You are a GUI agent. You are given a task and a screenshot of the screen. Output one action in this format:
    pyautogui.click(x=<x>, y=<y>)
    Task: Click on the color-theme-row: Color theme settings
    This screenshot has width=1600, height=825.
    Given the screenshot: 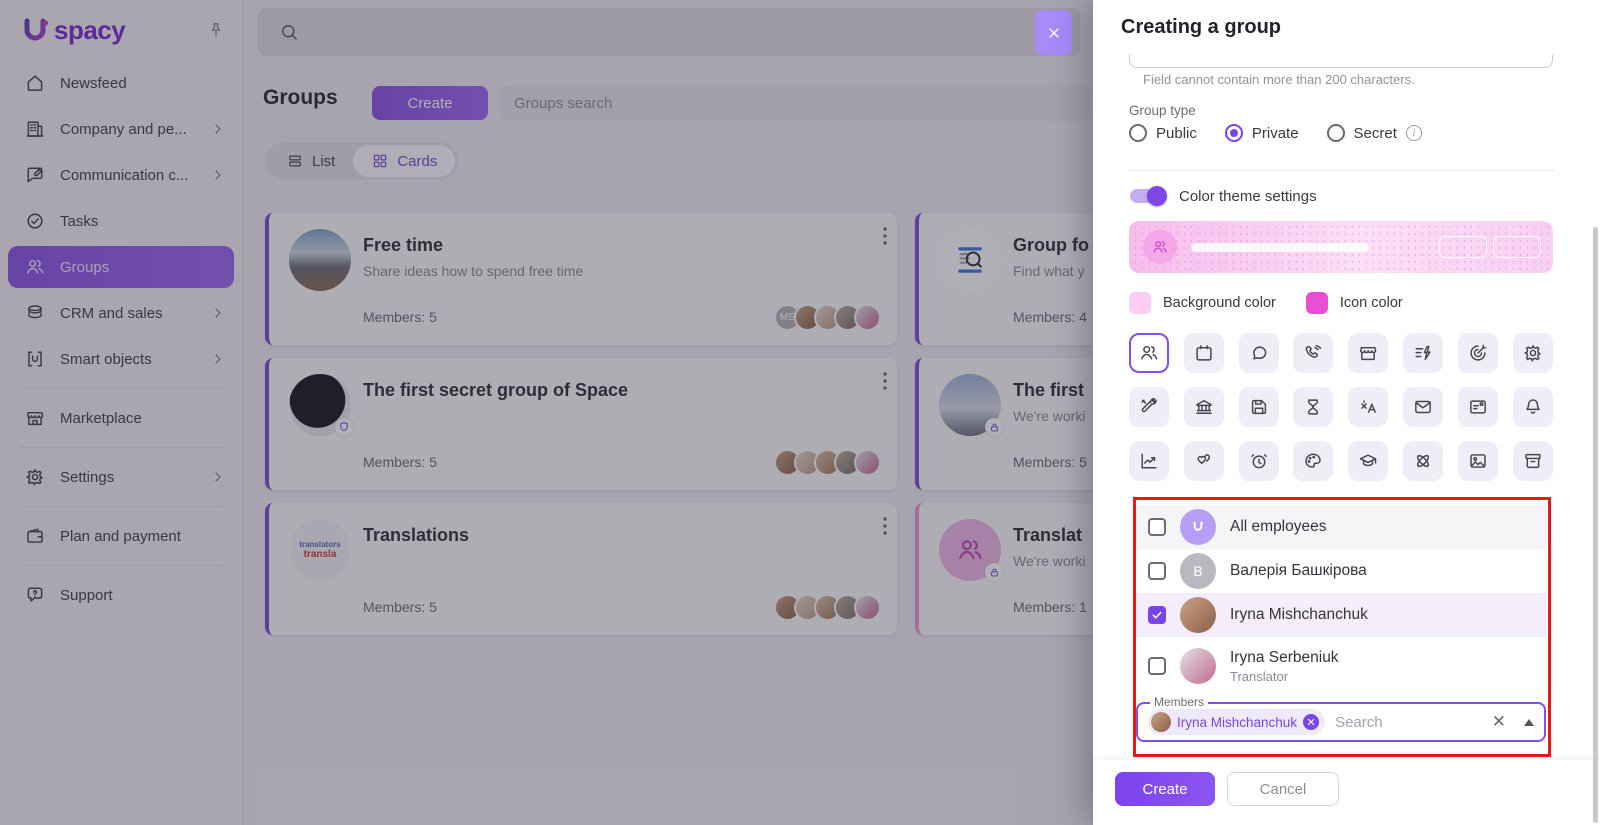 What is the action you would take?
    pyautogui.click(x=1223, y=196)
    